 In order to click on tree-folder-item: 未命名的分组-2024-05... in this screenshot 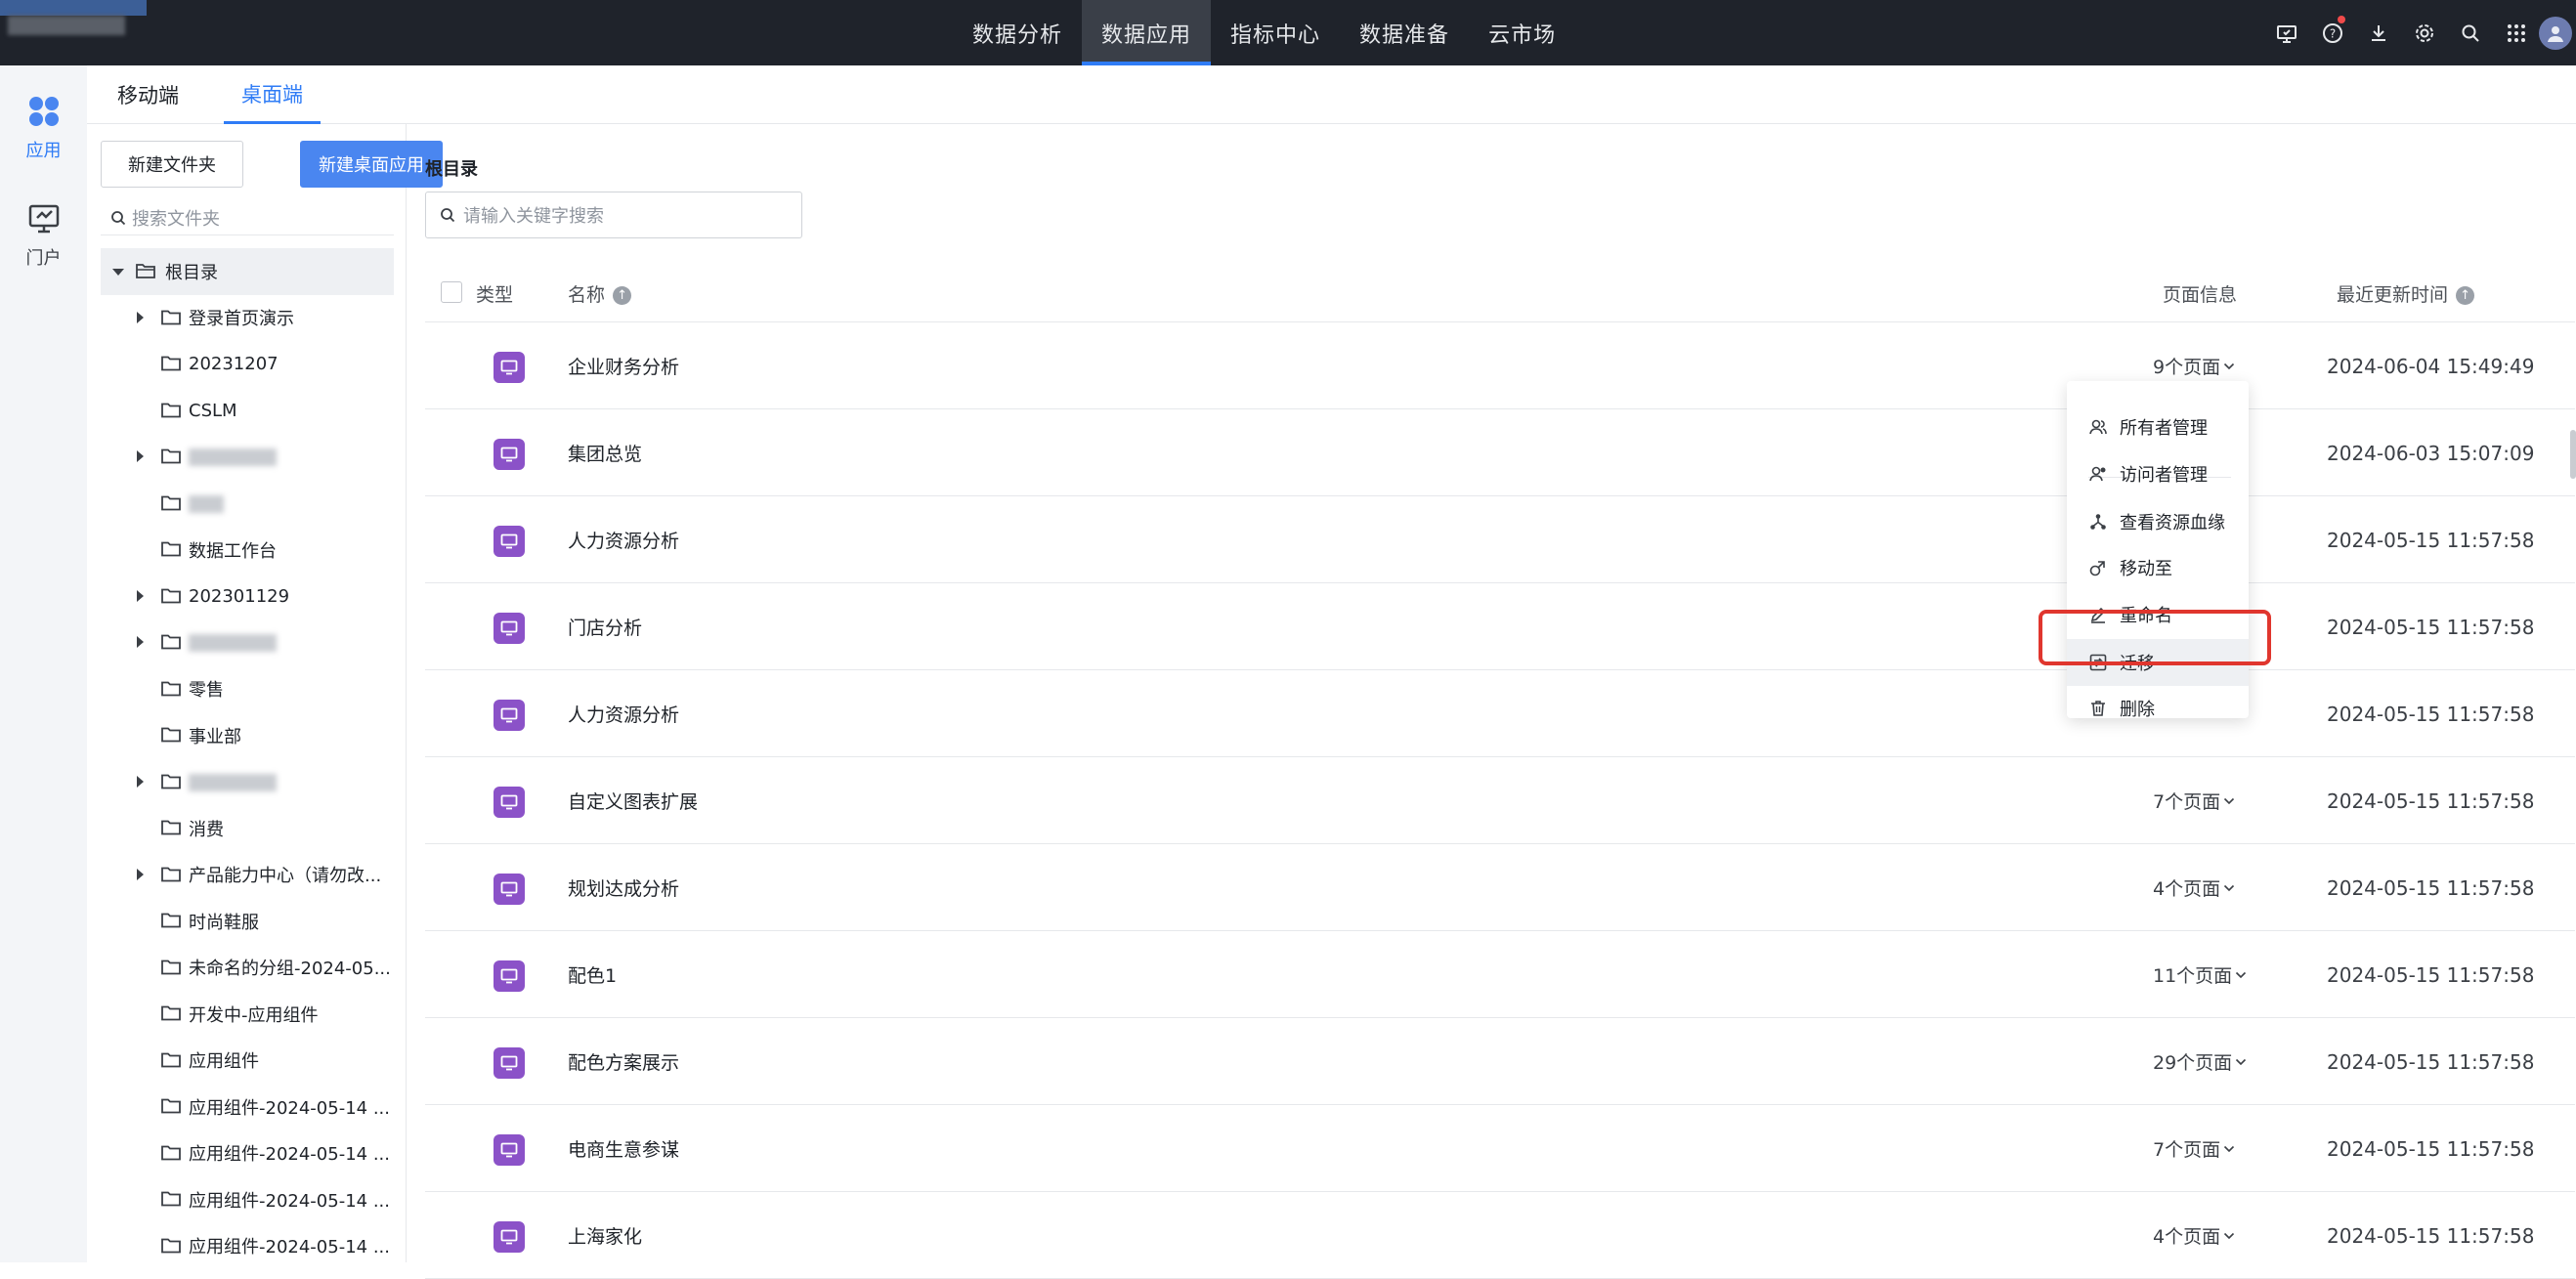, I will do `click(248, 969)`.